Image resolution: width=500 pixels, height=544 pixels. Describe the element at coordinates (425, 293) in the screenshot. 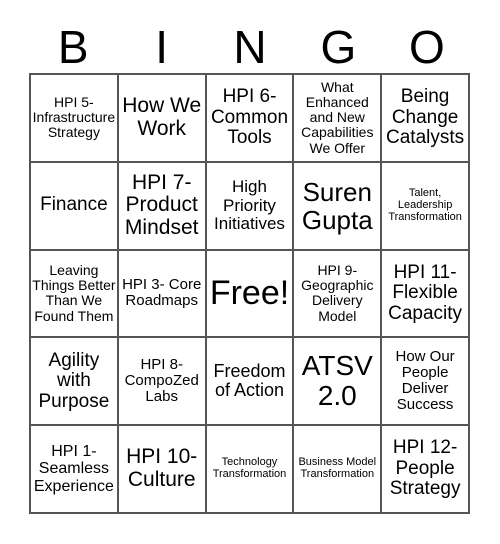

I see `bingo-cell: HPI 11- Flexible Capacity` at that location.